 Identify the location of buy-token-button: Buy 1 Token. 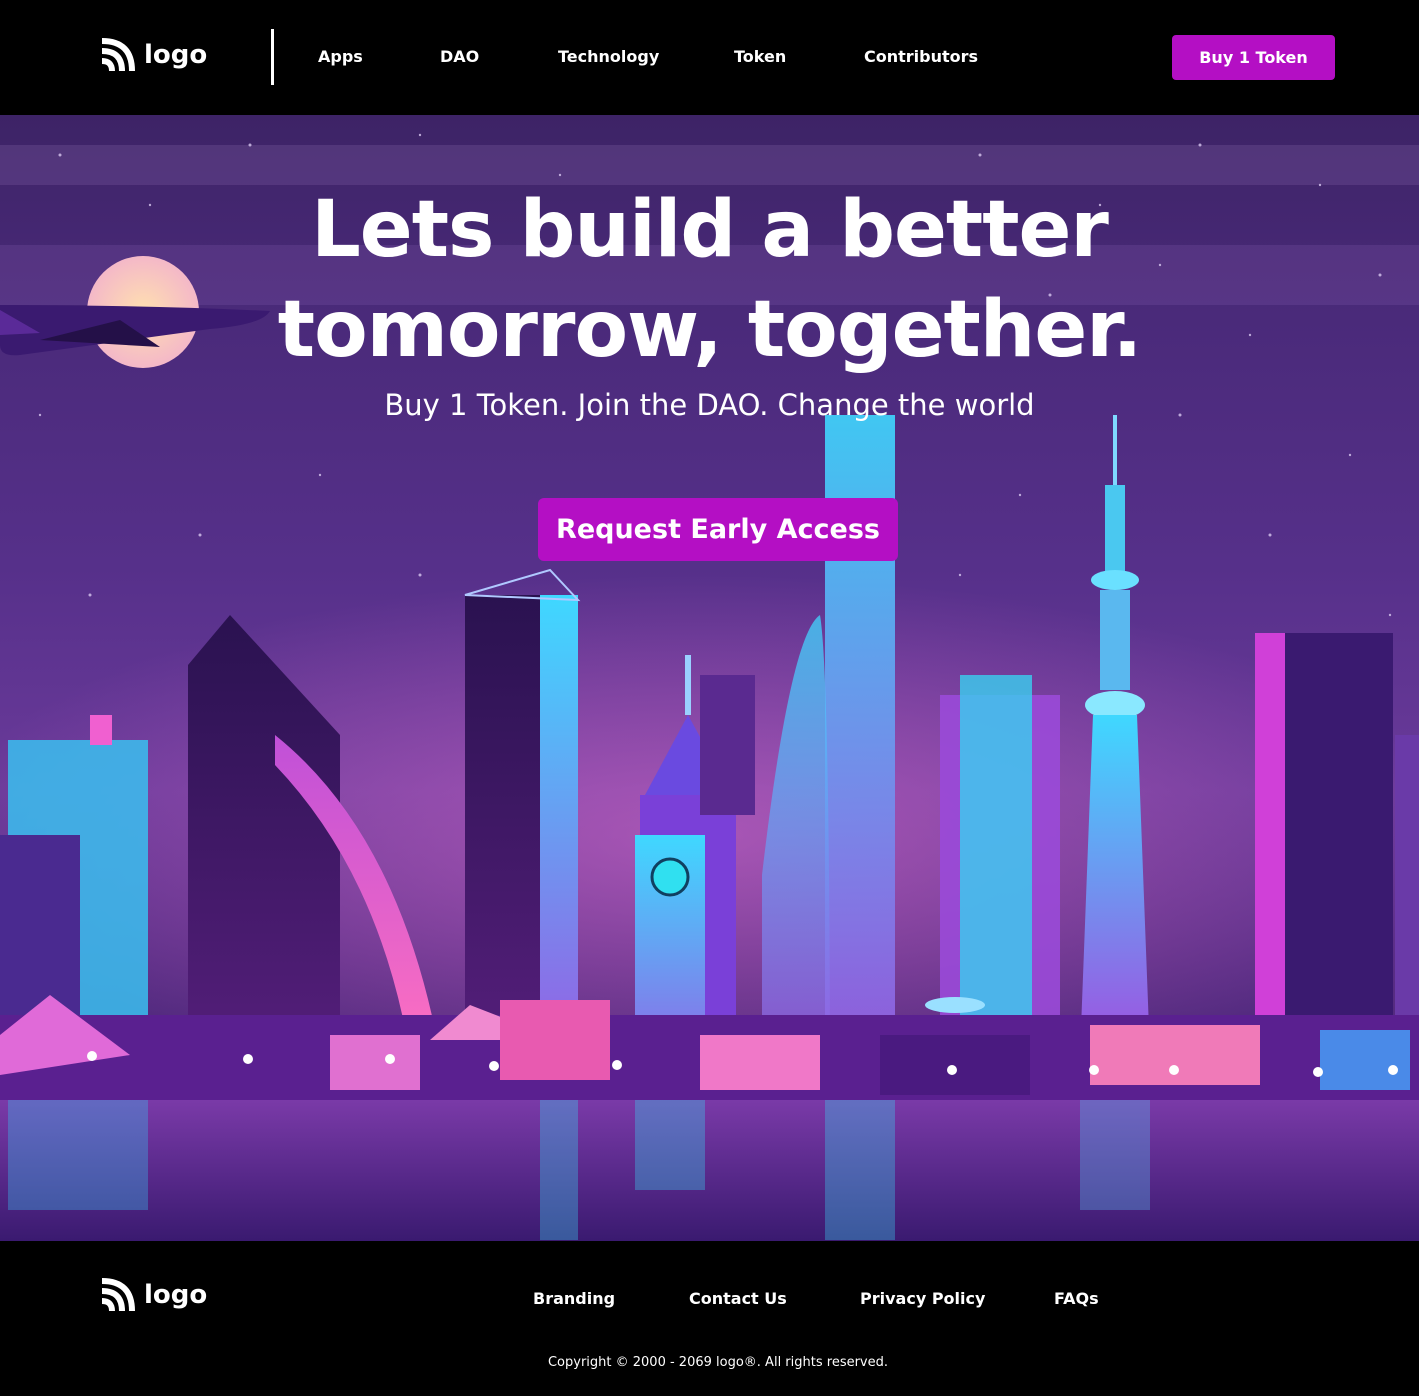
(1253, 57).